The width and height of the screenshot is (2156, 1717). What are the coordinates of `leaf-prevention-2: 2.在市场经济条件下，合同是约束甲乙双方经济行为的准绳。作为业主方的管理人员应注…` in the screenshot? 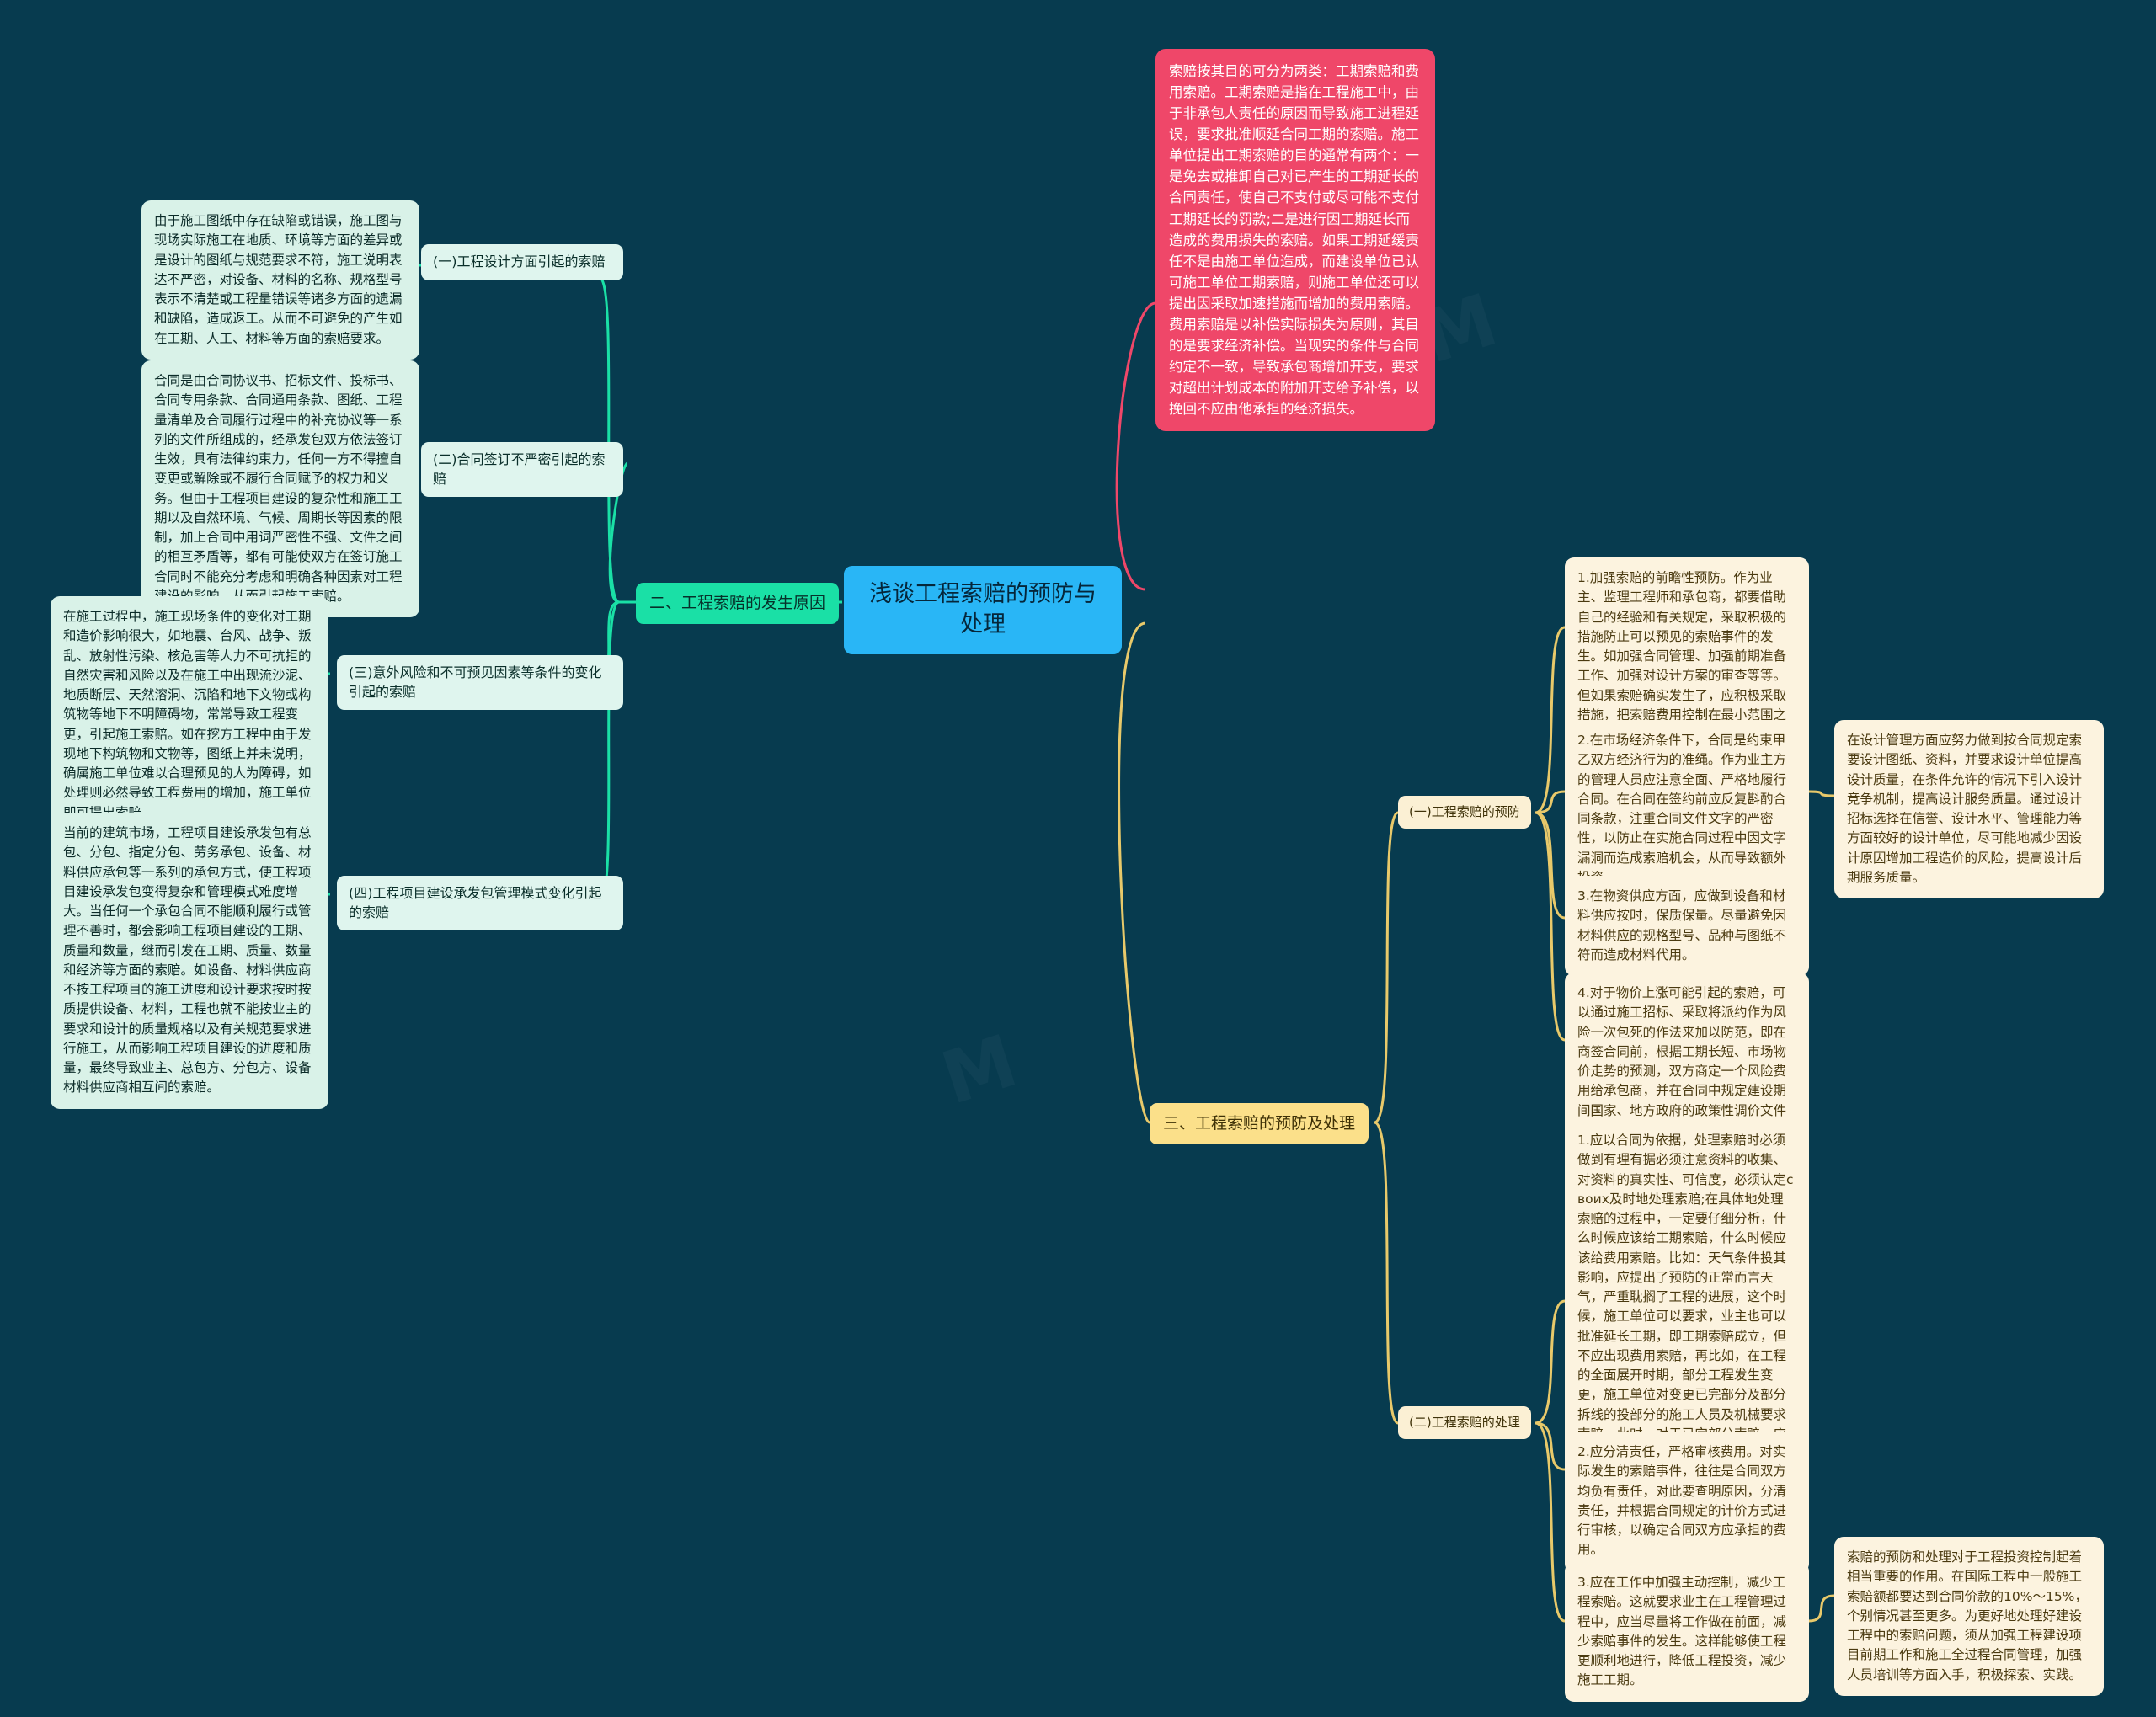 It's located at (1687, 809).